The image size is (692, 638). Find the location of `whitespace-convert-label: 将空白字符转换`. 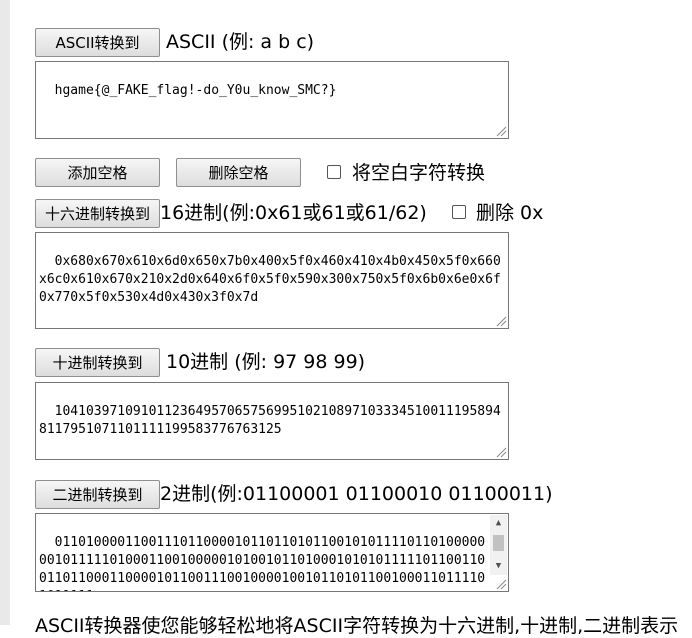

whitespace-convert-label: 将空白字符转换 is located at coordinates (419, 173).